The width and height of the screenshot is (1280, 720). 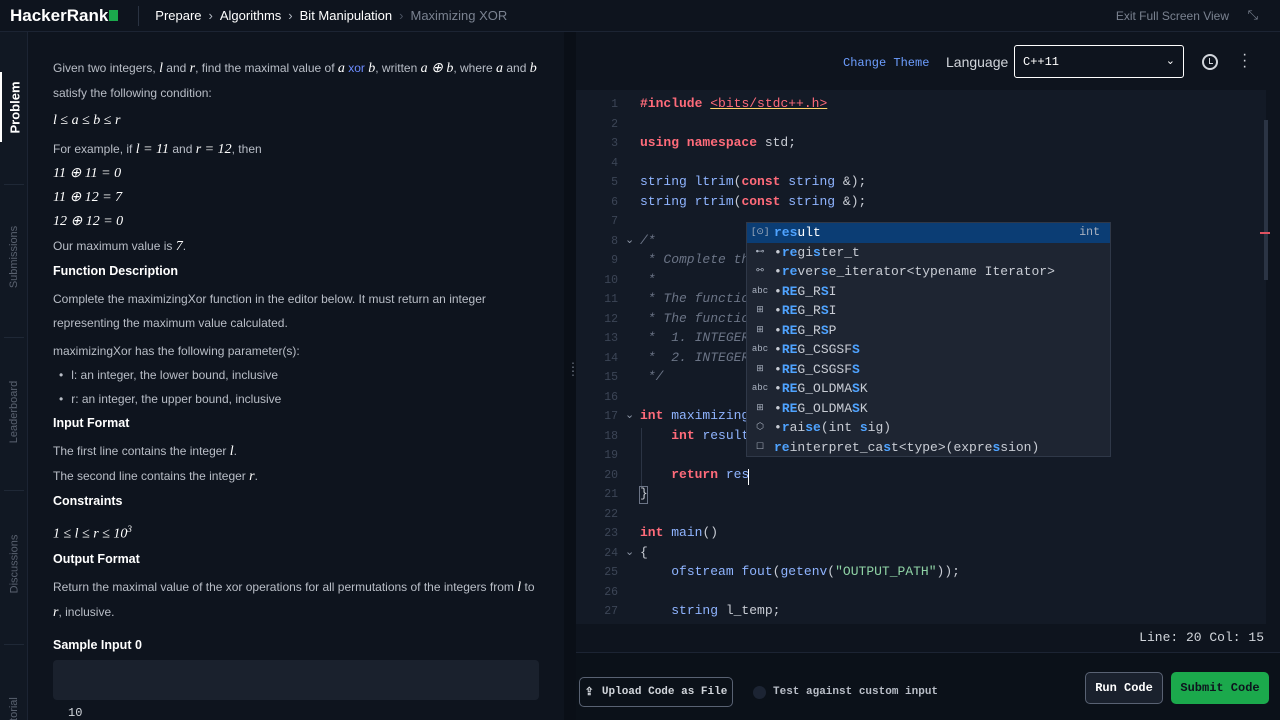 I want to click on code-line: 26, so click(x=921, y=594).